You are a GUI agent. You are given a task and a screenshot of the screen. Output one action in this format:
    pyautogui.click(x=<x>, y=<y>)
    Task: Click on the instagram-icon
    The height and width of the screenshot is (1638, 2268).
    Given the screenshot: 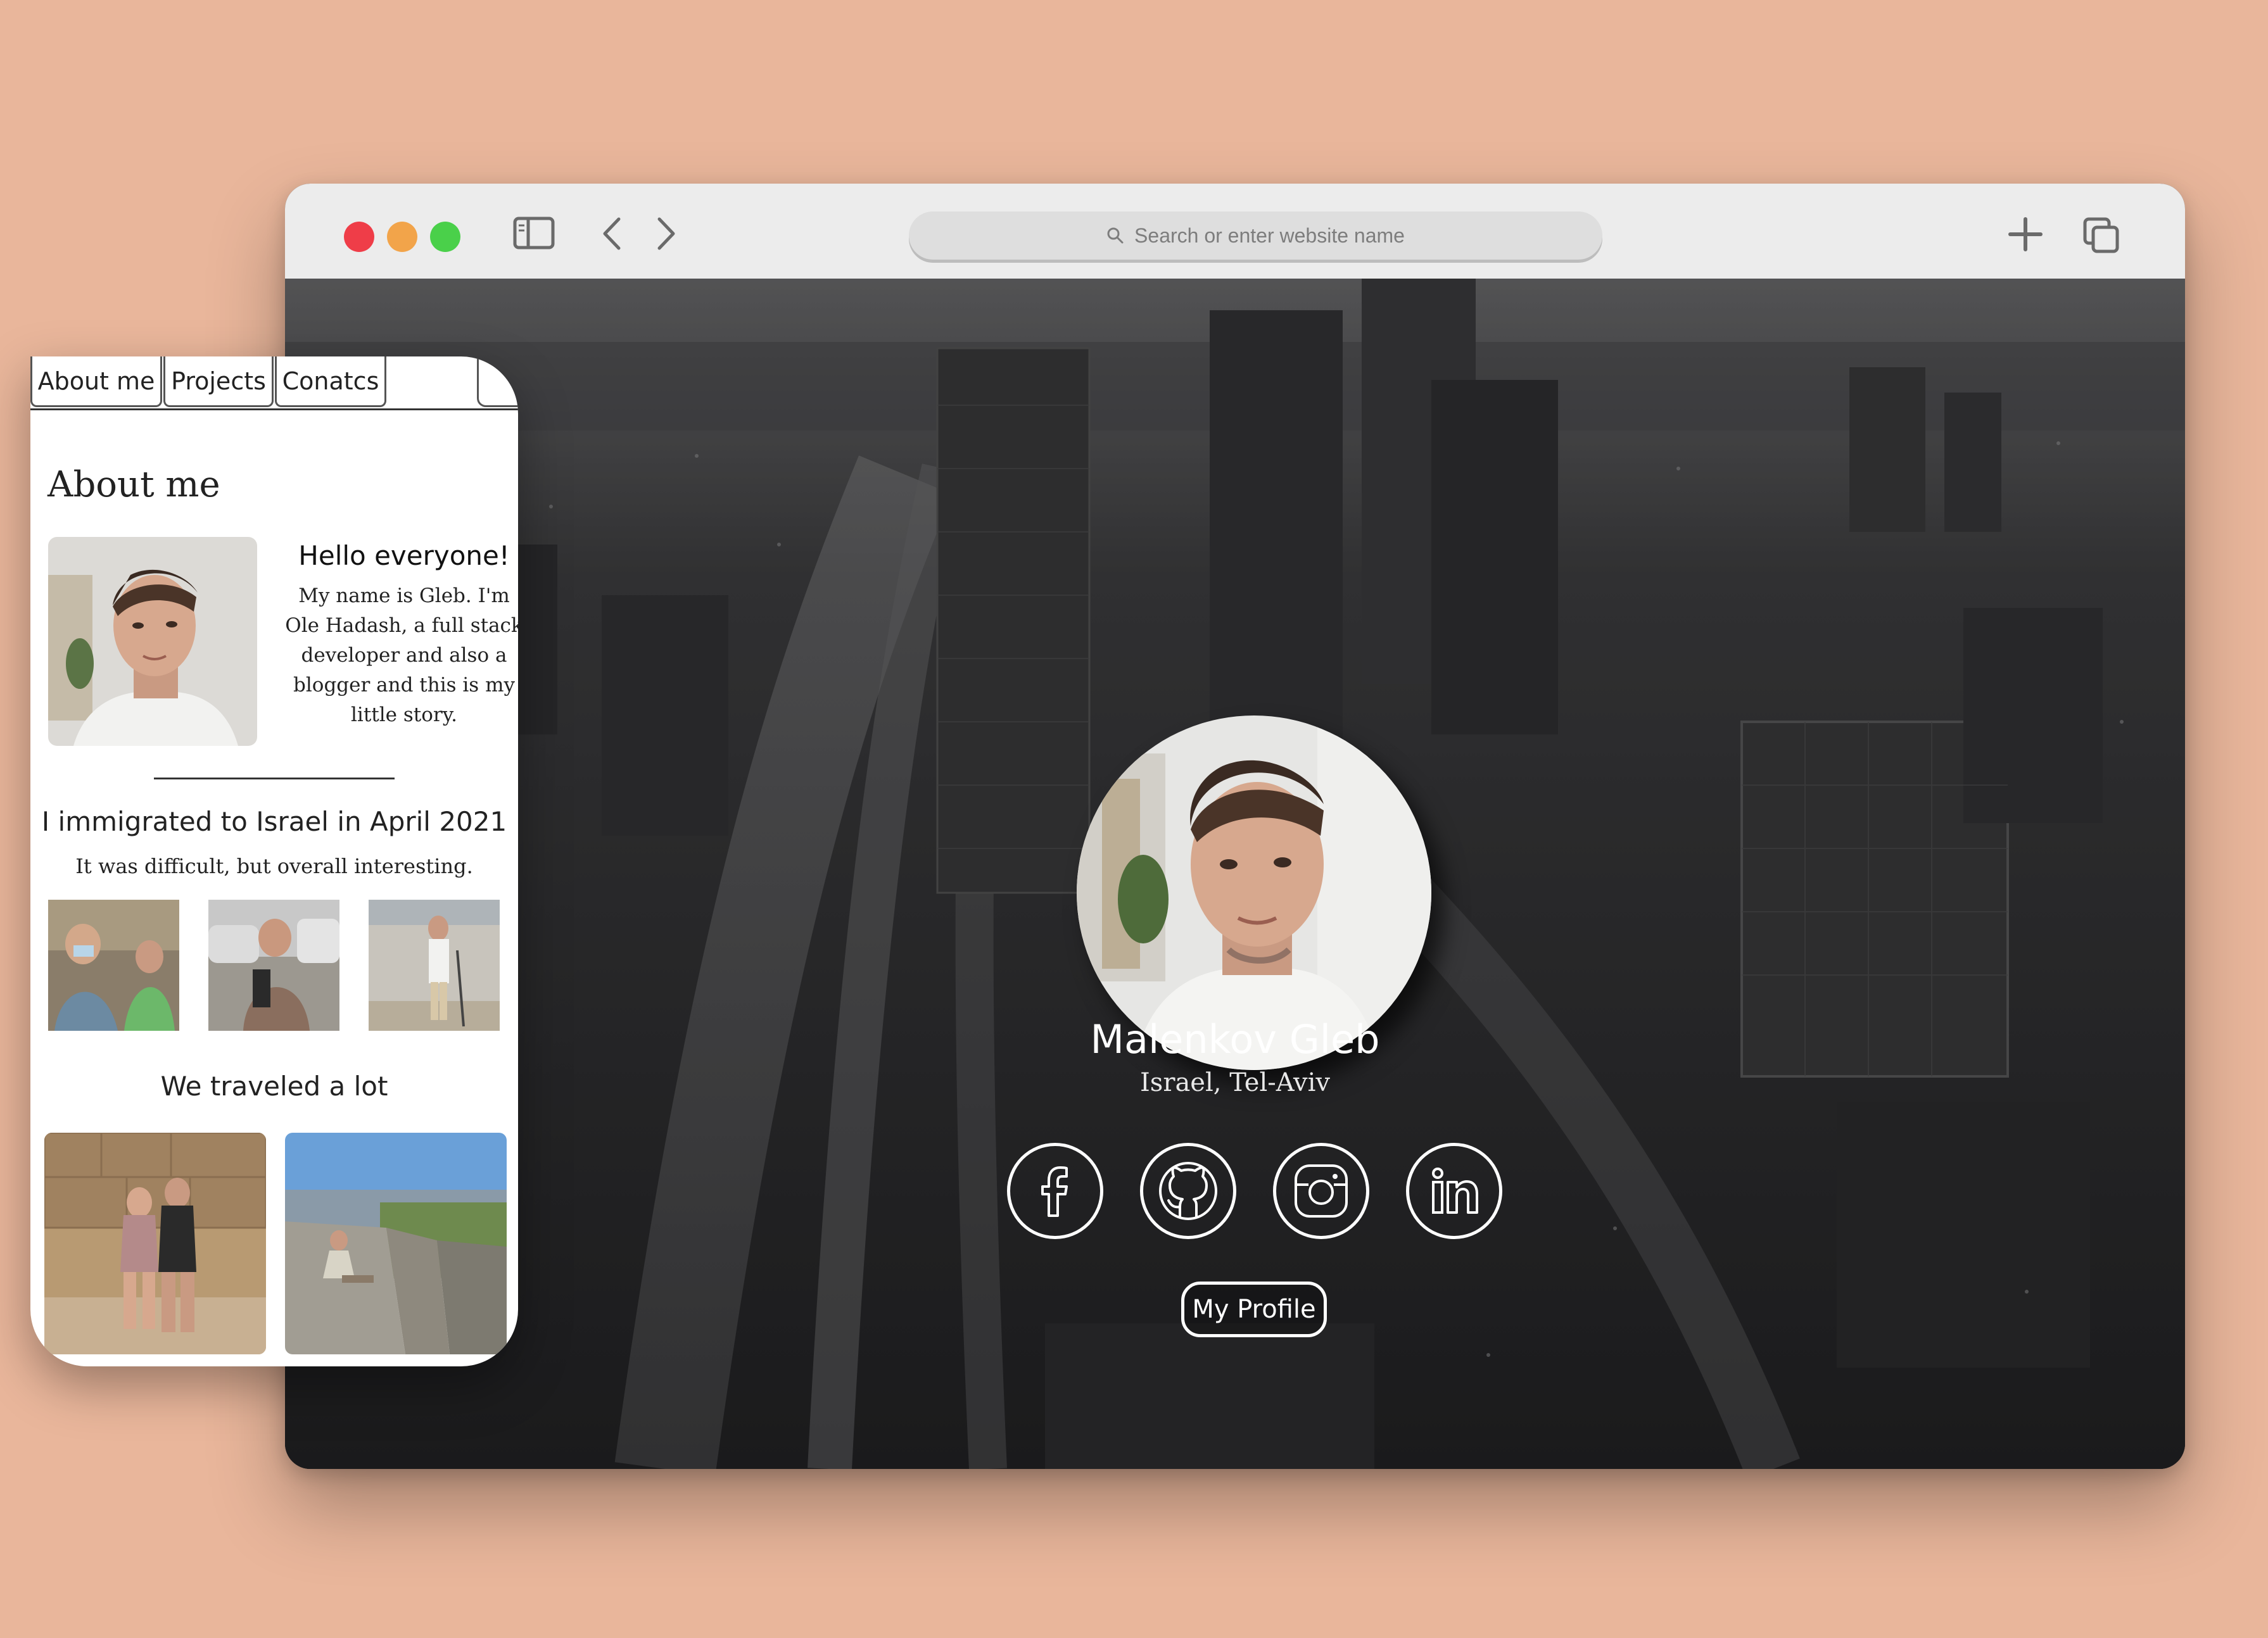 What is the action you would take?
    pyautogui.click(x=1321, y=1191)
    